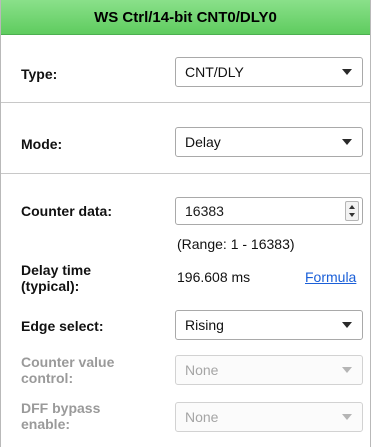 The image size is (373, 447). Describe the element at coordinates (269, 370) in the screenshot. I see `counter-value-control-select: None` at that location.